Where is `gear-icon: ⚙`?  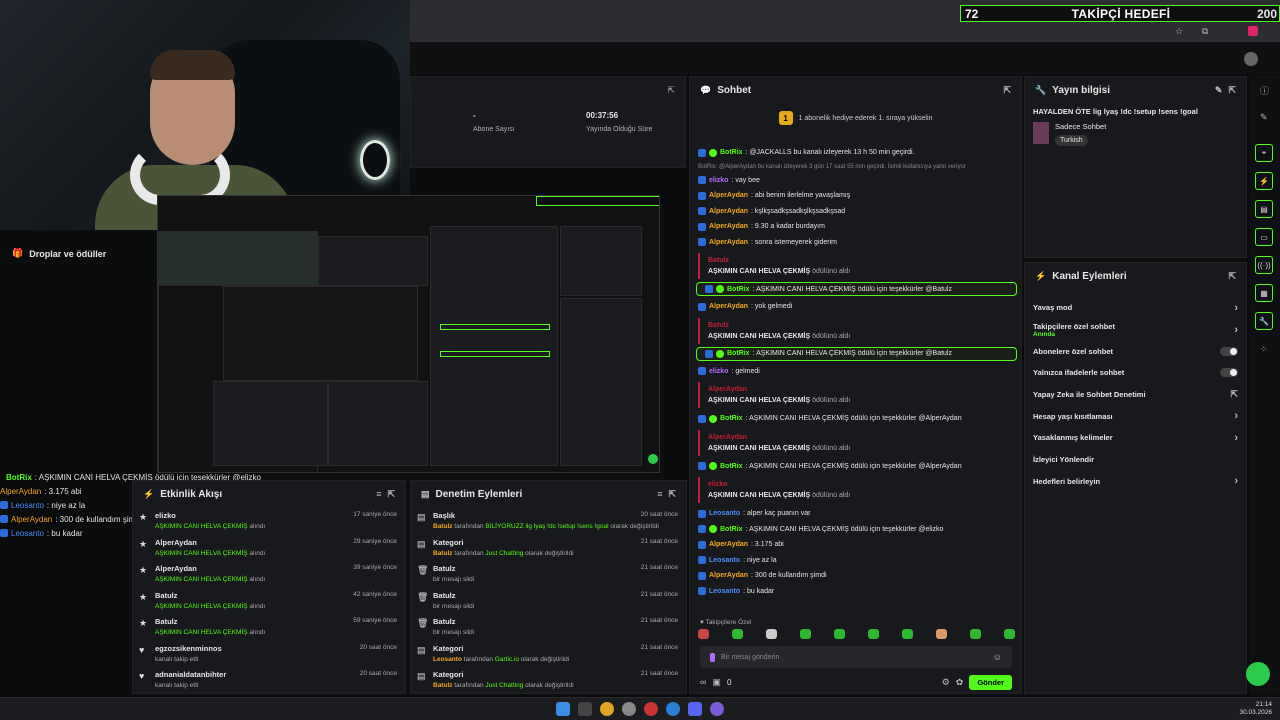 gear-icon: ⚙ is located at coordinates (946, 682).